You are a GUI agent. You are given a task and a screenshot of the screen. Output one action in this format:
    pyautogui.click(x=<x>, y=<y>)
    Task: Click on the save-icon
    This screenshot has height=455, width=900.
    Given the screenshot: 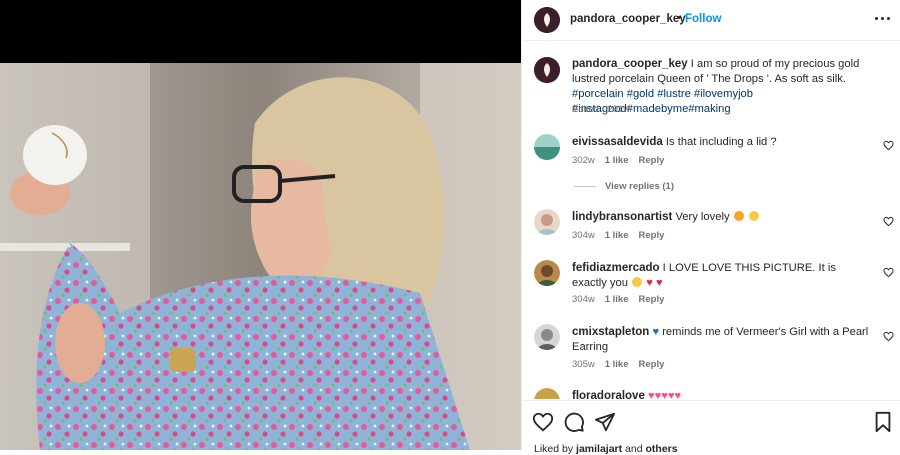 What is the action you would take?
    pyautogui.click(x=883, y=422)
    